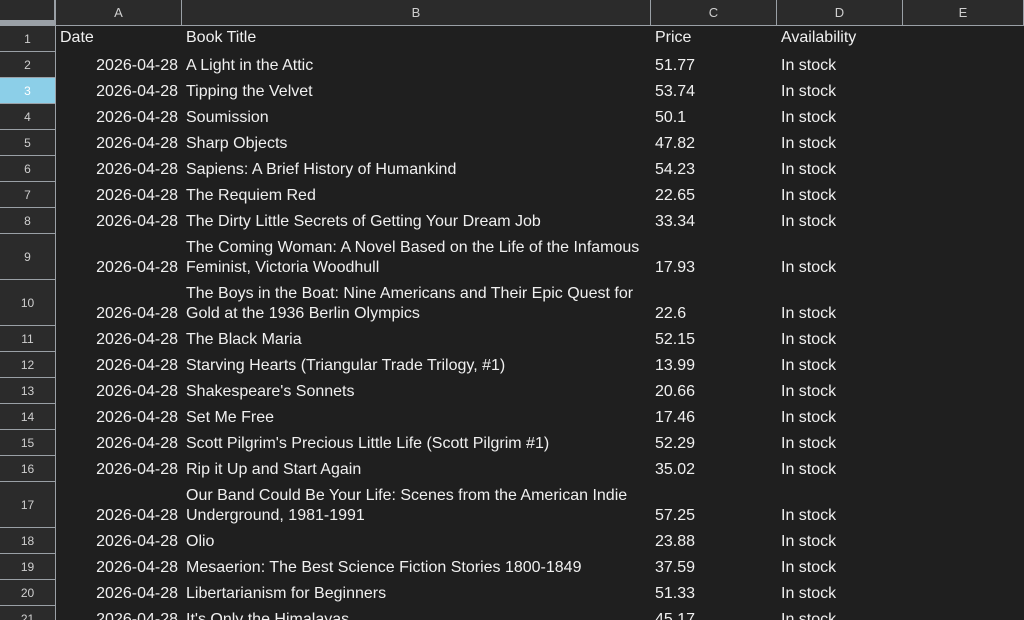 The image size is (1024, 620). Describe the element at coordinates (28, 13) in the screenshot. I see `select-all-corner` at that location.